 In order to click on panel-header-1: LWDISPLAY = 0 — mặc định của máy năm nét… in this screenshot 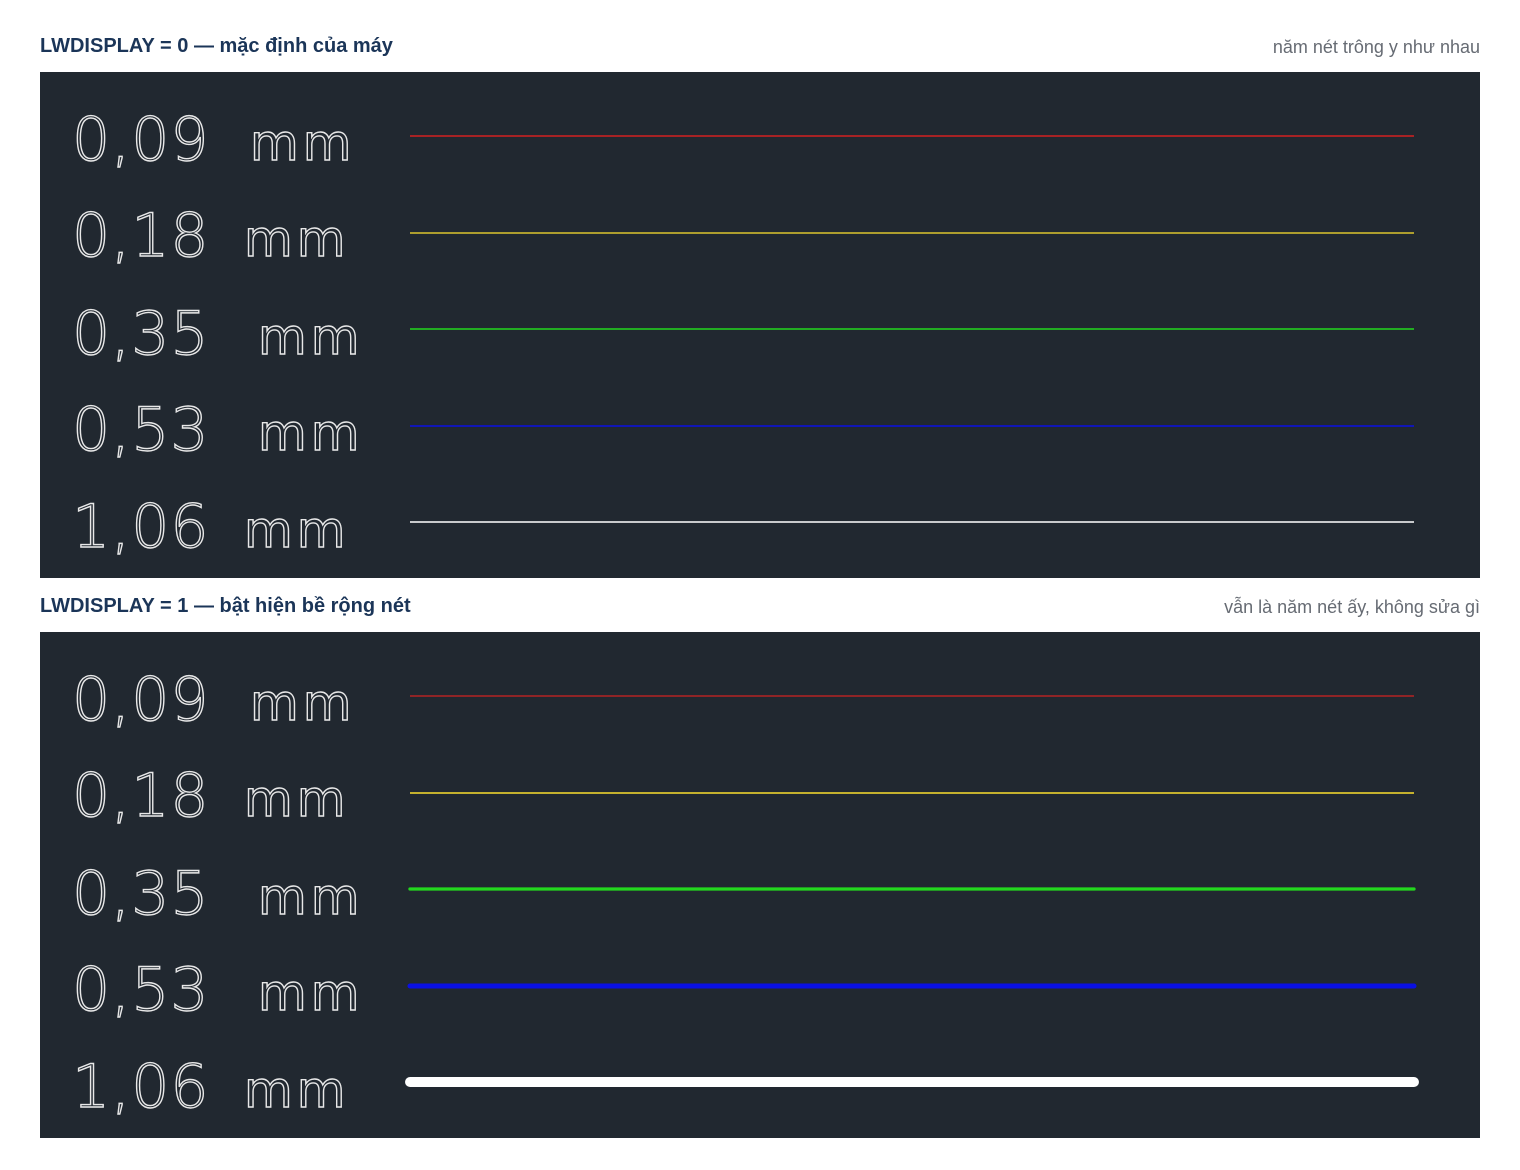, I will do `click(760, 50)`.